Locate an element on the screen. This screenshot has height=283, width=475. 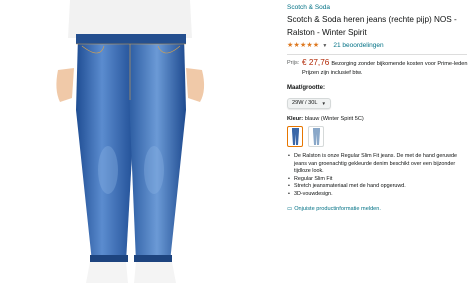
report-row: ▭ Onjuiste productinformatie melden. is located at coordinates (379, 209).